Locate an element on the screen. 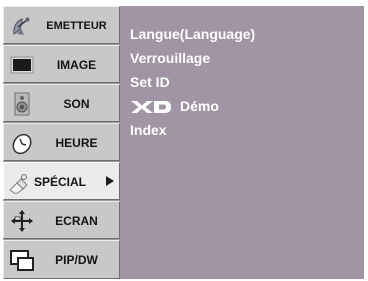 This screenshot has height=281, width=368. menu-item-label: PIP/DW is located at coordinates (76, 260).